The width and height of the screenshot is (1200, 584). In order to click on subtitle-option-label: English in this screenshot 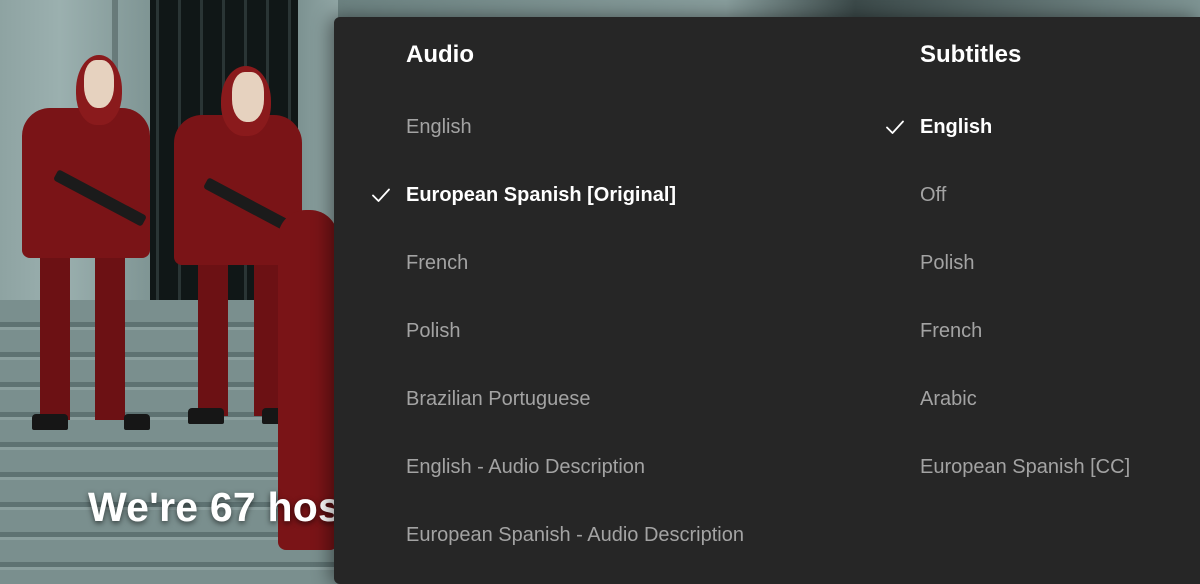, I will do `click(956, 127)`.